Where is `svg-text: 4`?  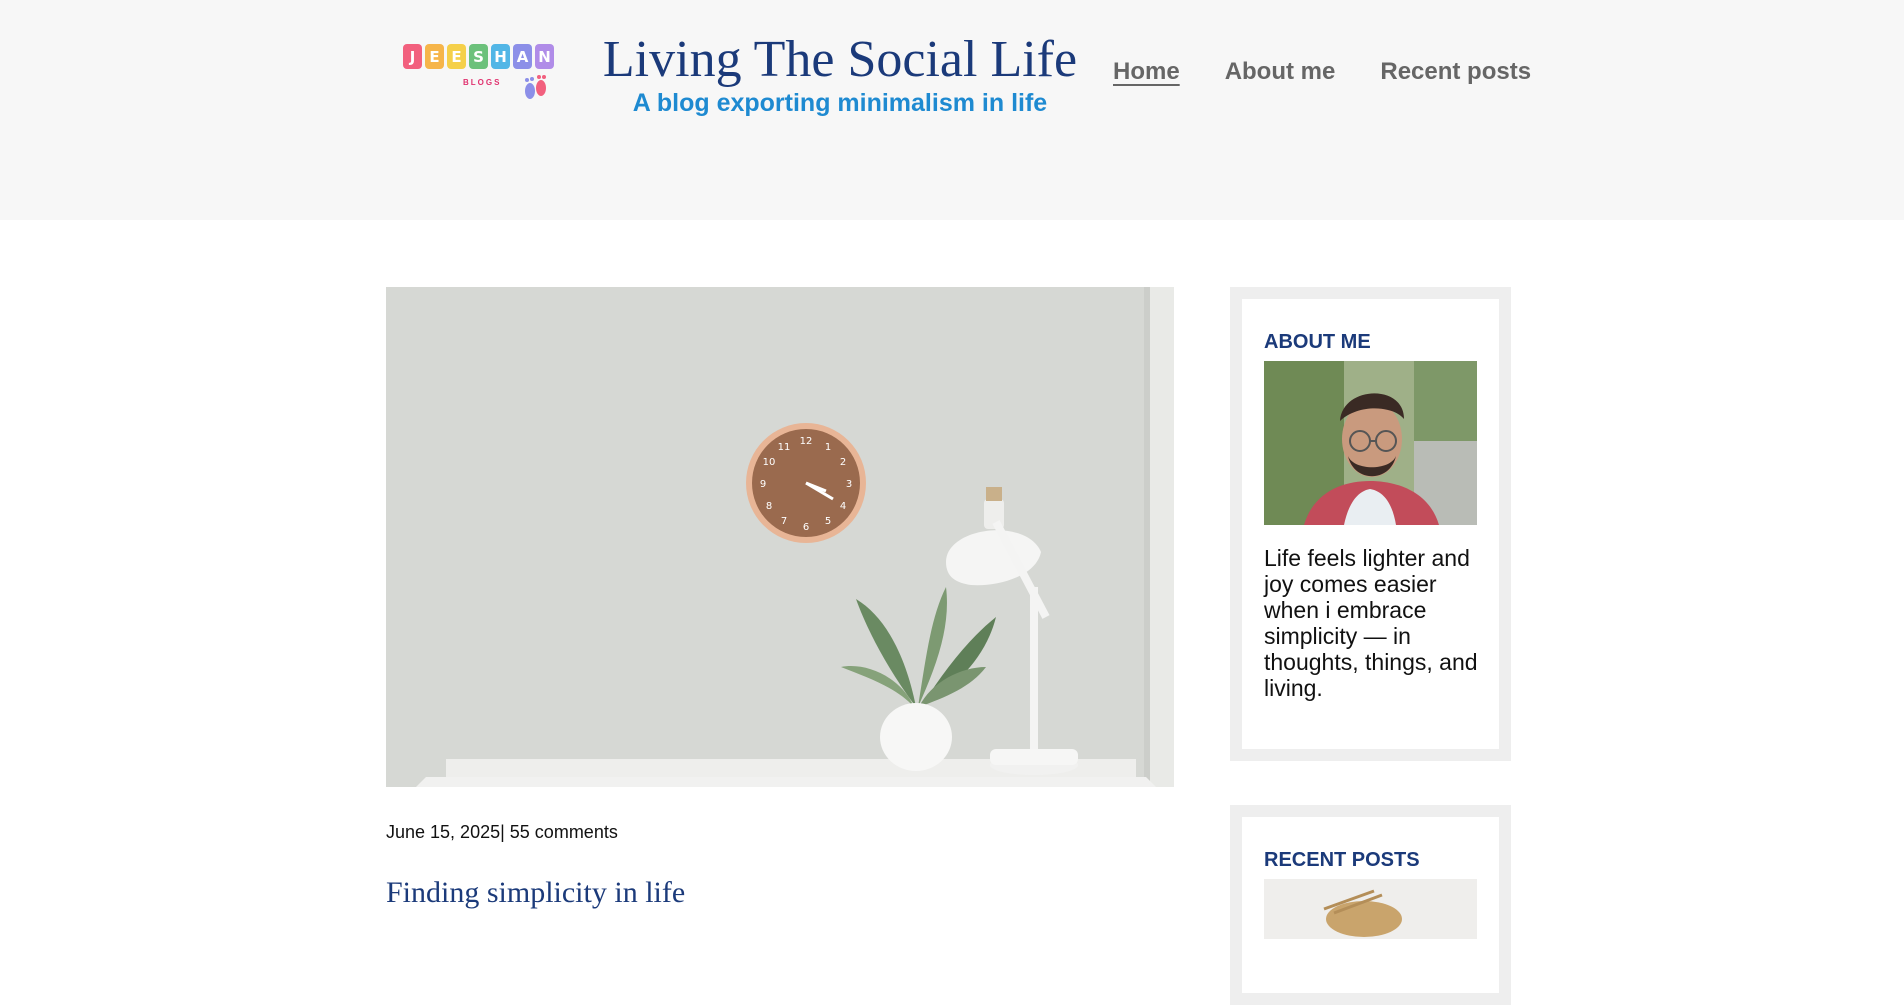 svg-text: 4 is located at coordinates (843, 506).